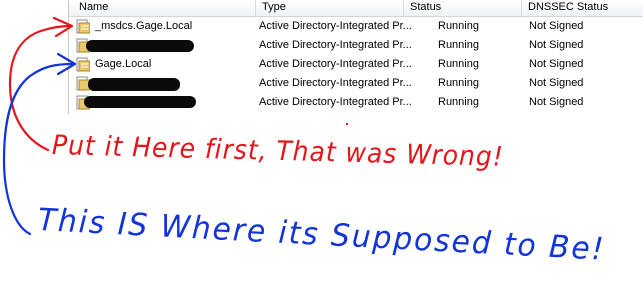  I want to click on column-header-bar: Name Type Status DNSSEC Status, so click(356, 8).